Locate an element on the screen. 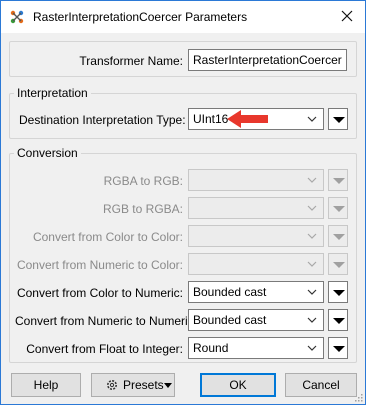 This screenshot has width=366, height=405. rgba-to-rgb-select is located at coordinates (256, 180).